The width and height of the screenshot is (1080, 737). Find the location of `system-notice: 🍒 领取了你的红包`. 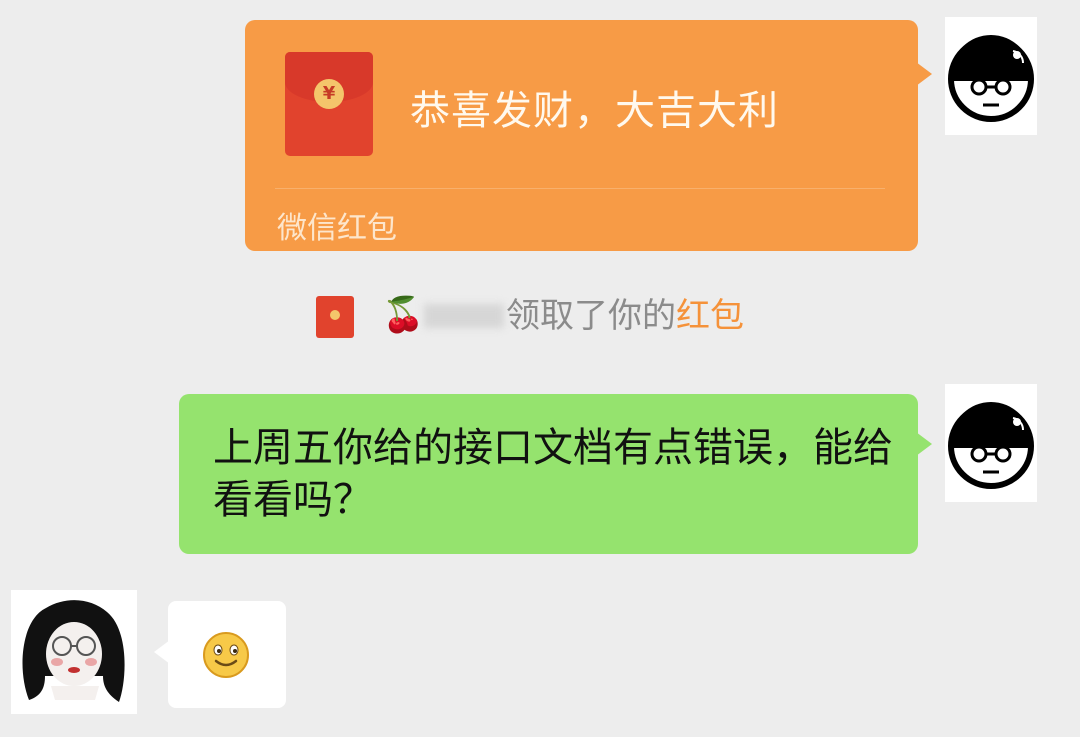

system-notice: 🍒 领取了你的红包 is located at coordinates (556, 316).